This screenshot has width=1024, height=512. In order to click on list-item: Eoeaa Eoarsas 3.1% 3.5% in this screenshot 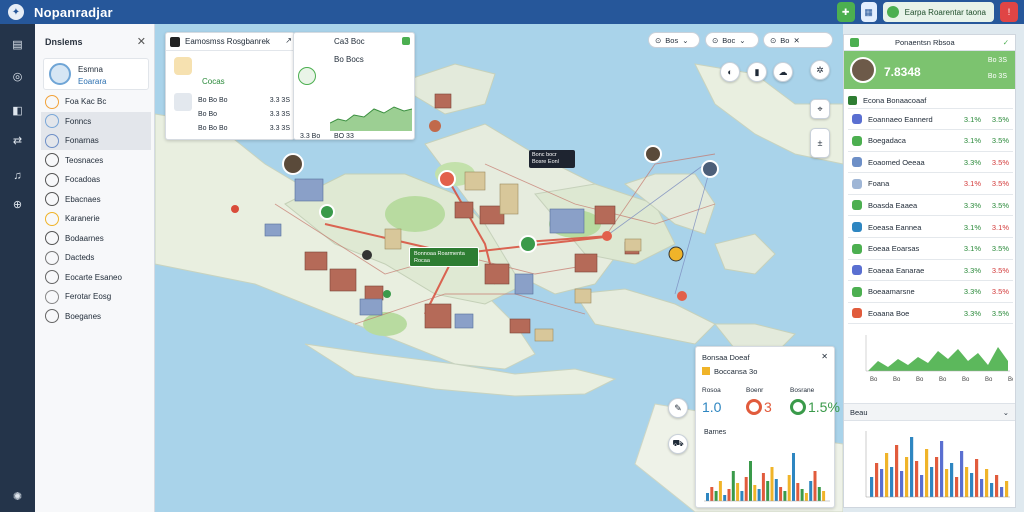, I will do `click(930, 249)`.